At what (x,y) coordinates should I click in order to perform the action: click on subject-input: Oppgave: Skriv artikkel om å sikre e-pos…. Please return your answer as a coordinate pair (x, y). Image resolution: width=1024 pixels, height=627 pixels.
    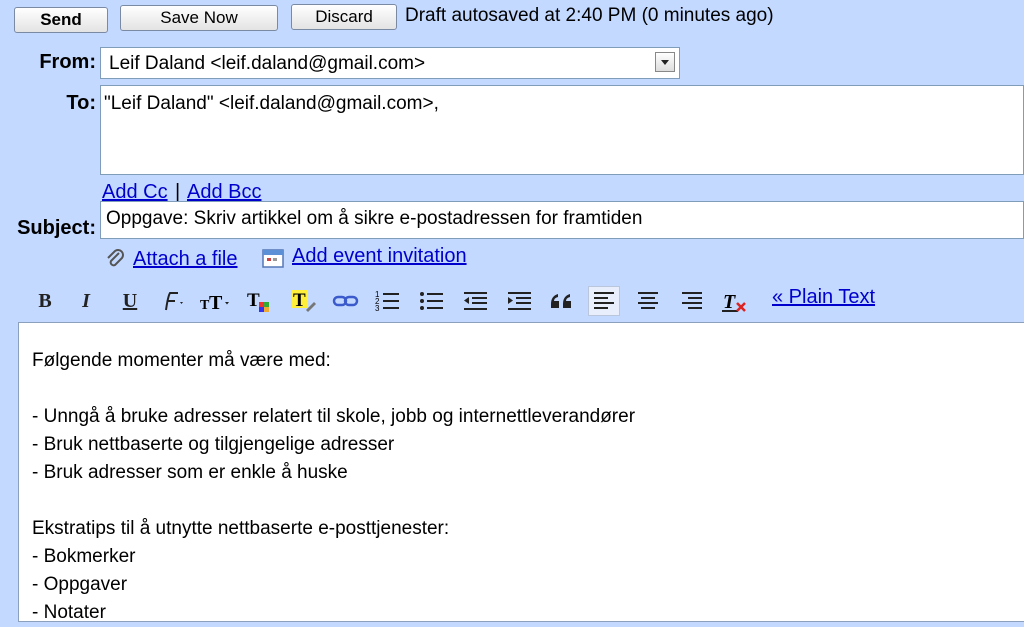
    Looking at the image, I should click on (562, 220).